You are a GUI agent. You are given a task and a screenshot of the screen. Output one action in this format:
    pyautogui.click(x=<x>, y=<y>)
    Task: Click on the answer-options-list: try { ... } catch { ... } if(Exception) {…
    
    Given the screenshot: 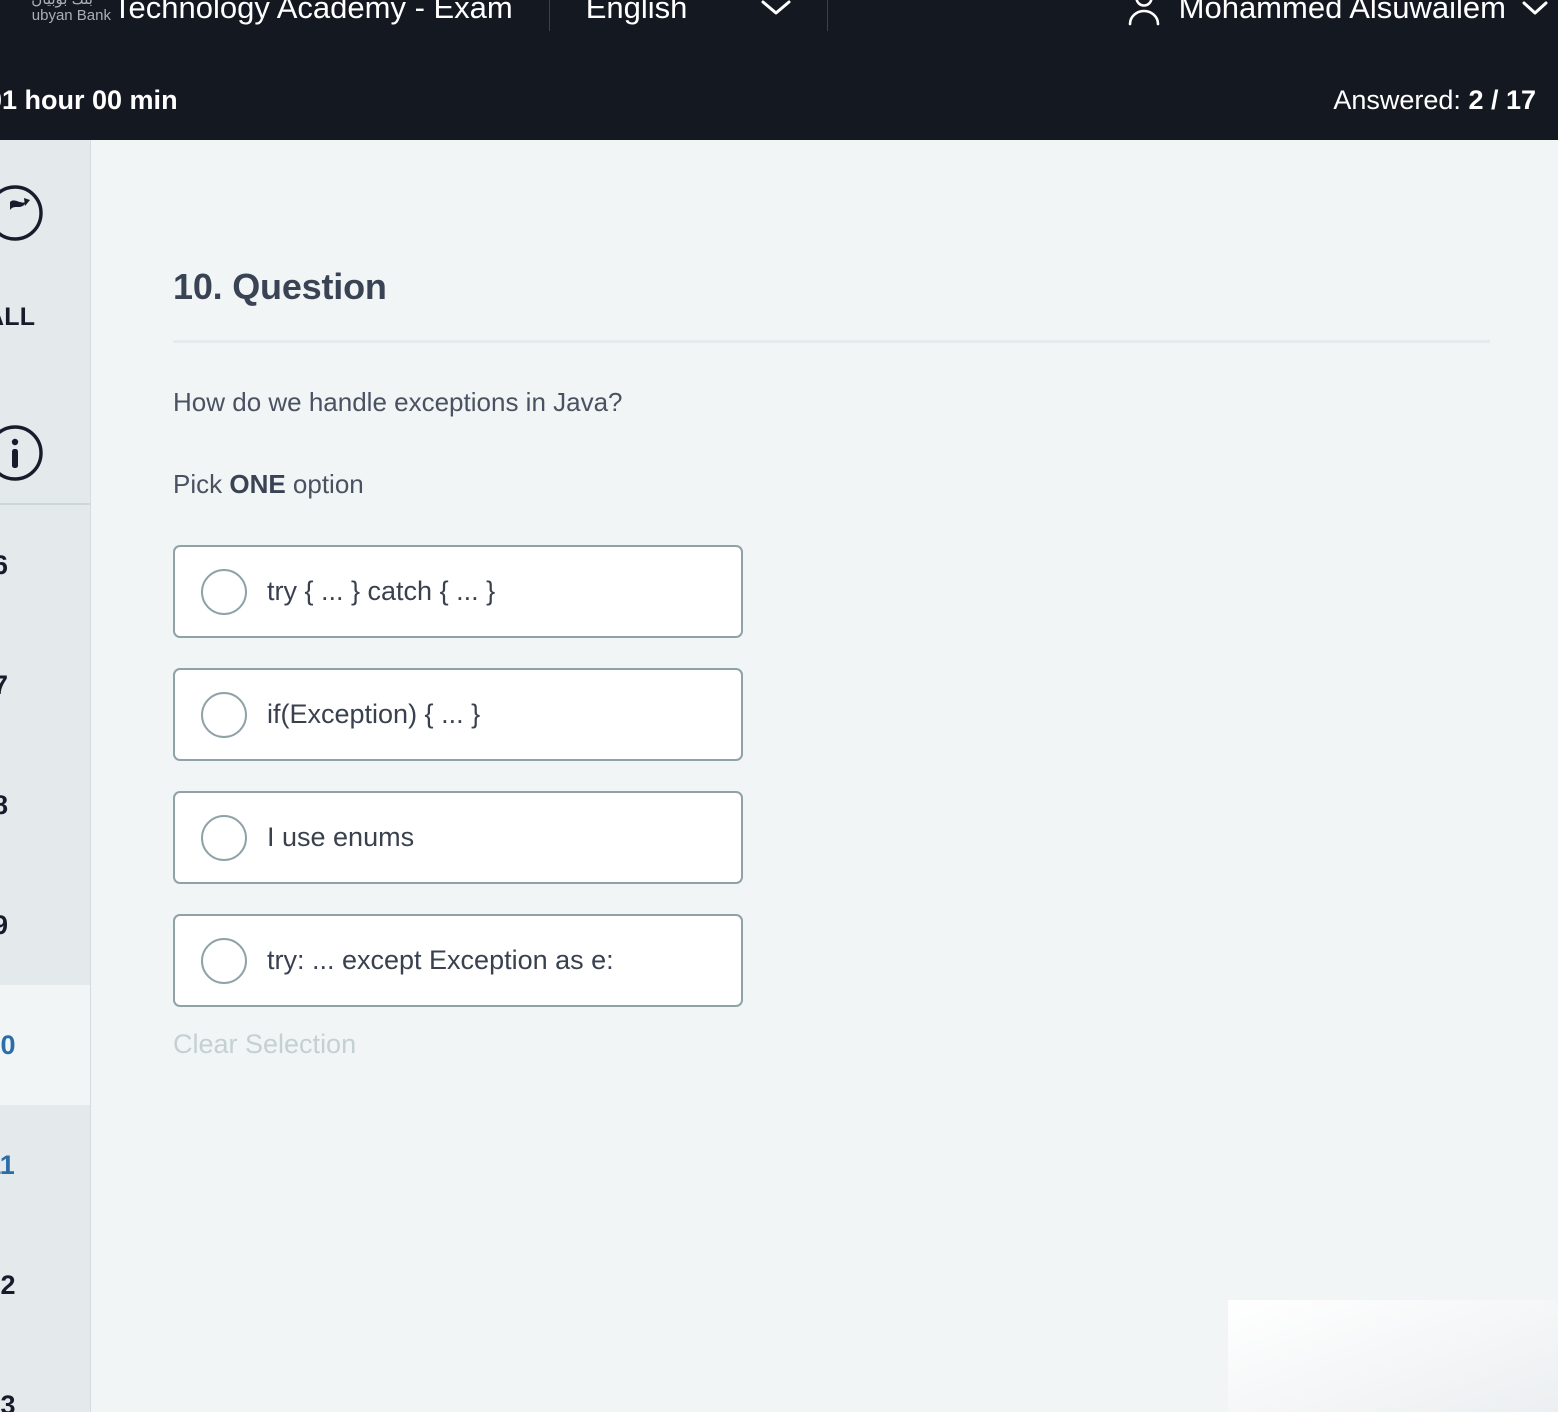 What is the action you would take?
    pyautogui.click(x=458, y=791)
    